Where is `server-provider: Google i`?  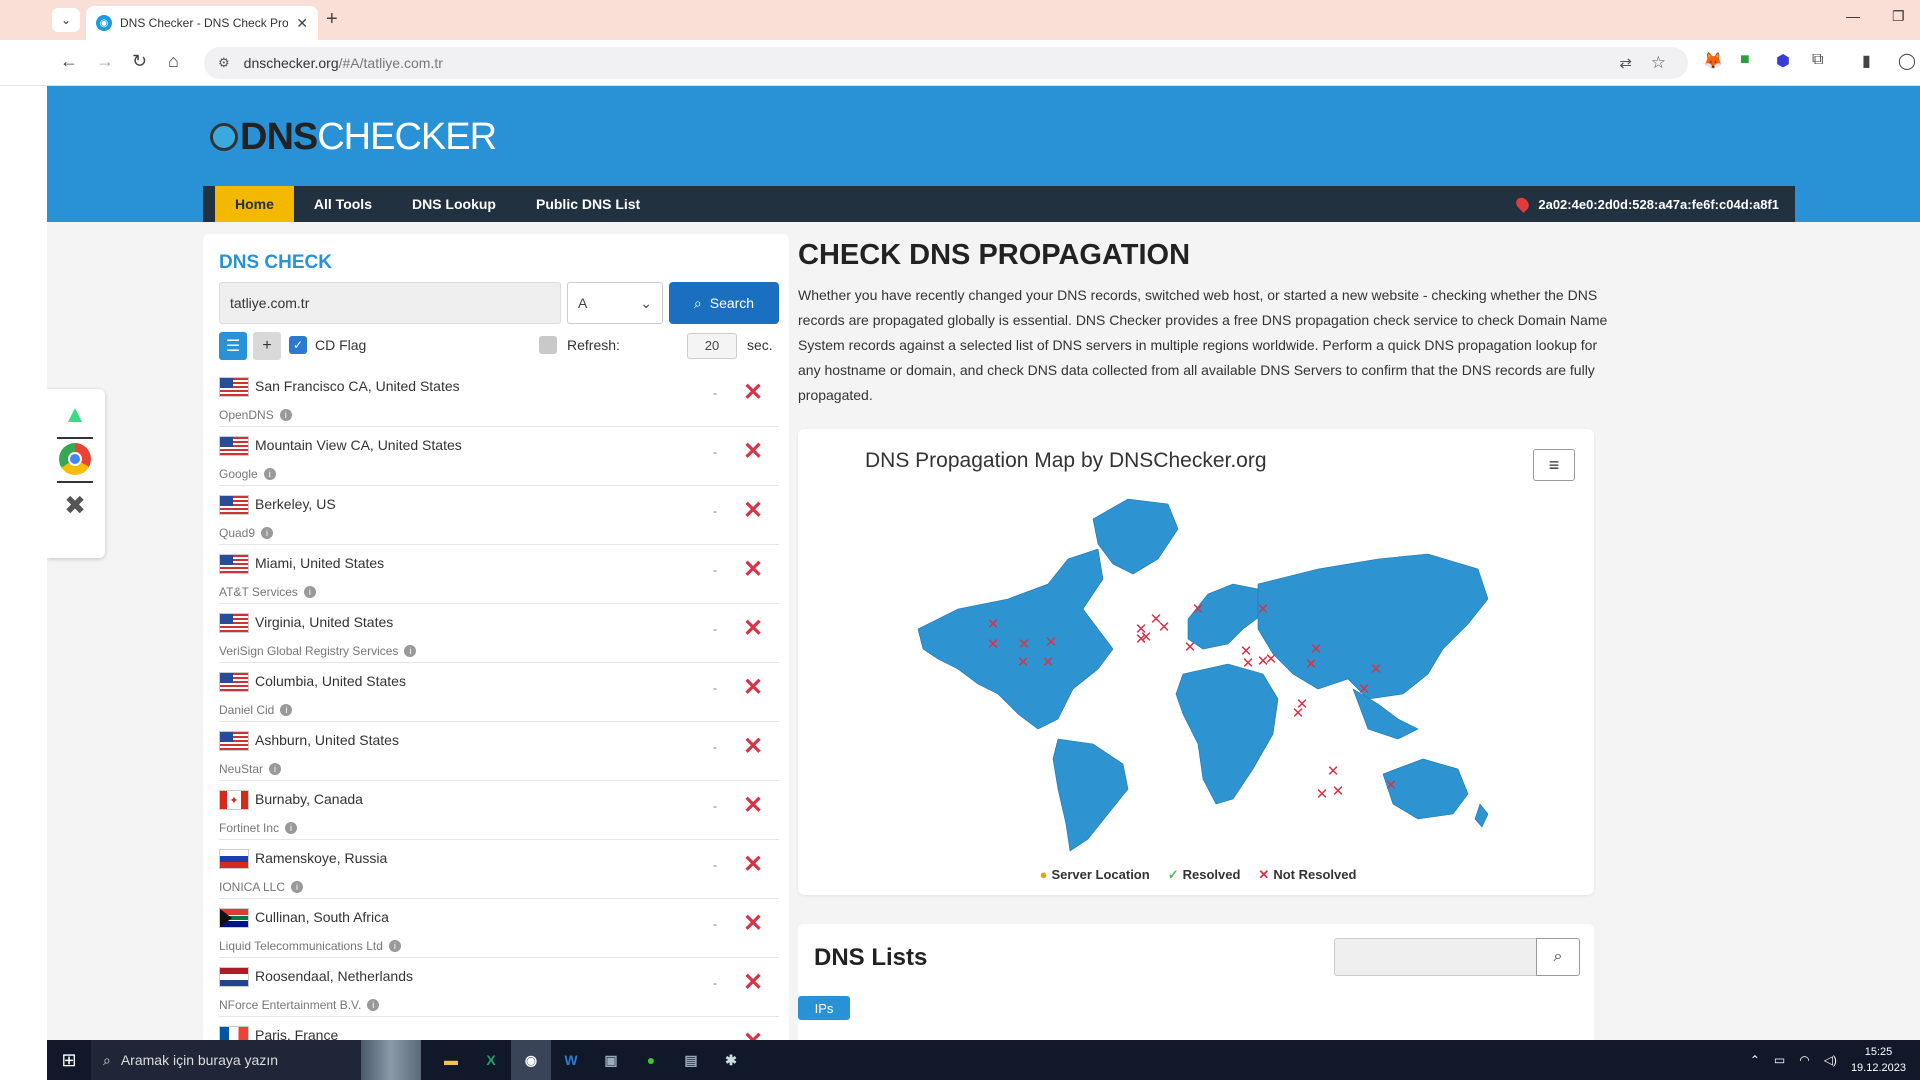
server-provider: Google i is located at coordinates (247, 474).